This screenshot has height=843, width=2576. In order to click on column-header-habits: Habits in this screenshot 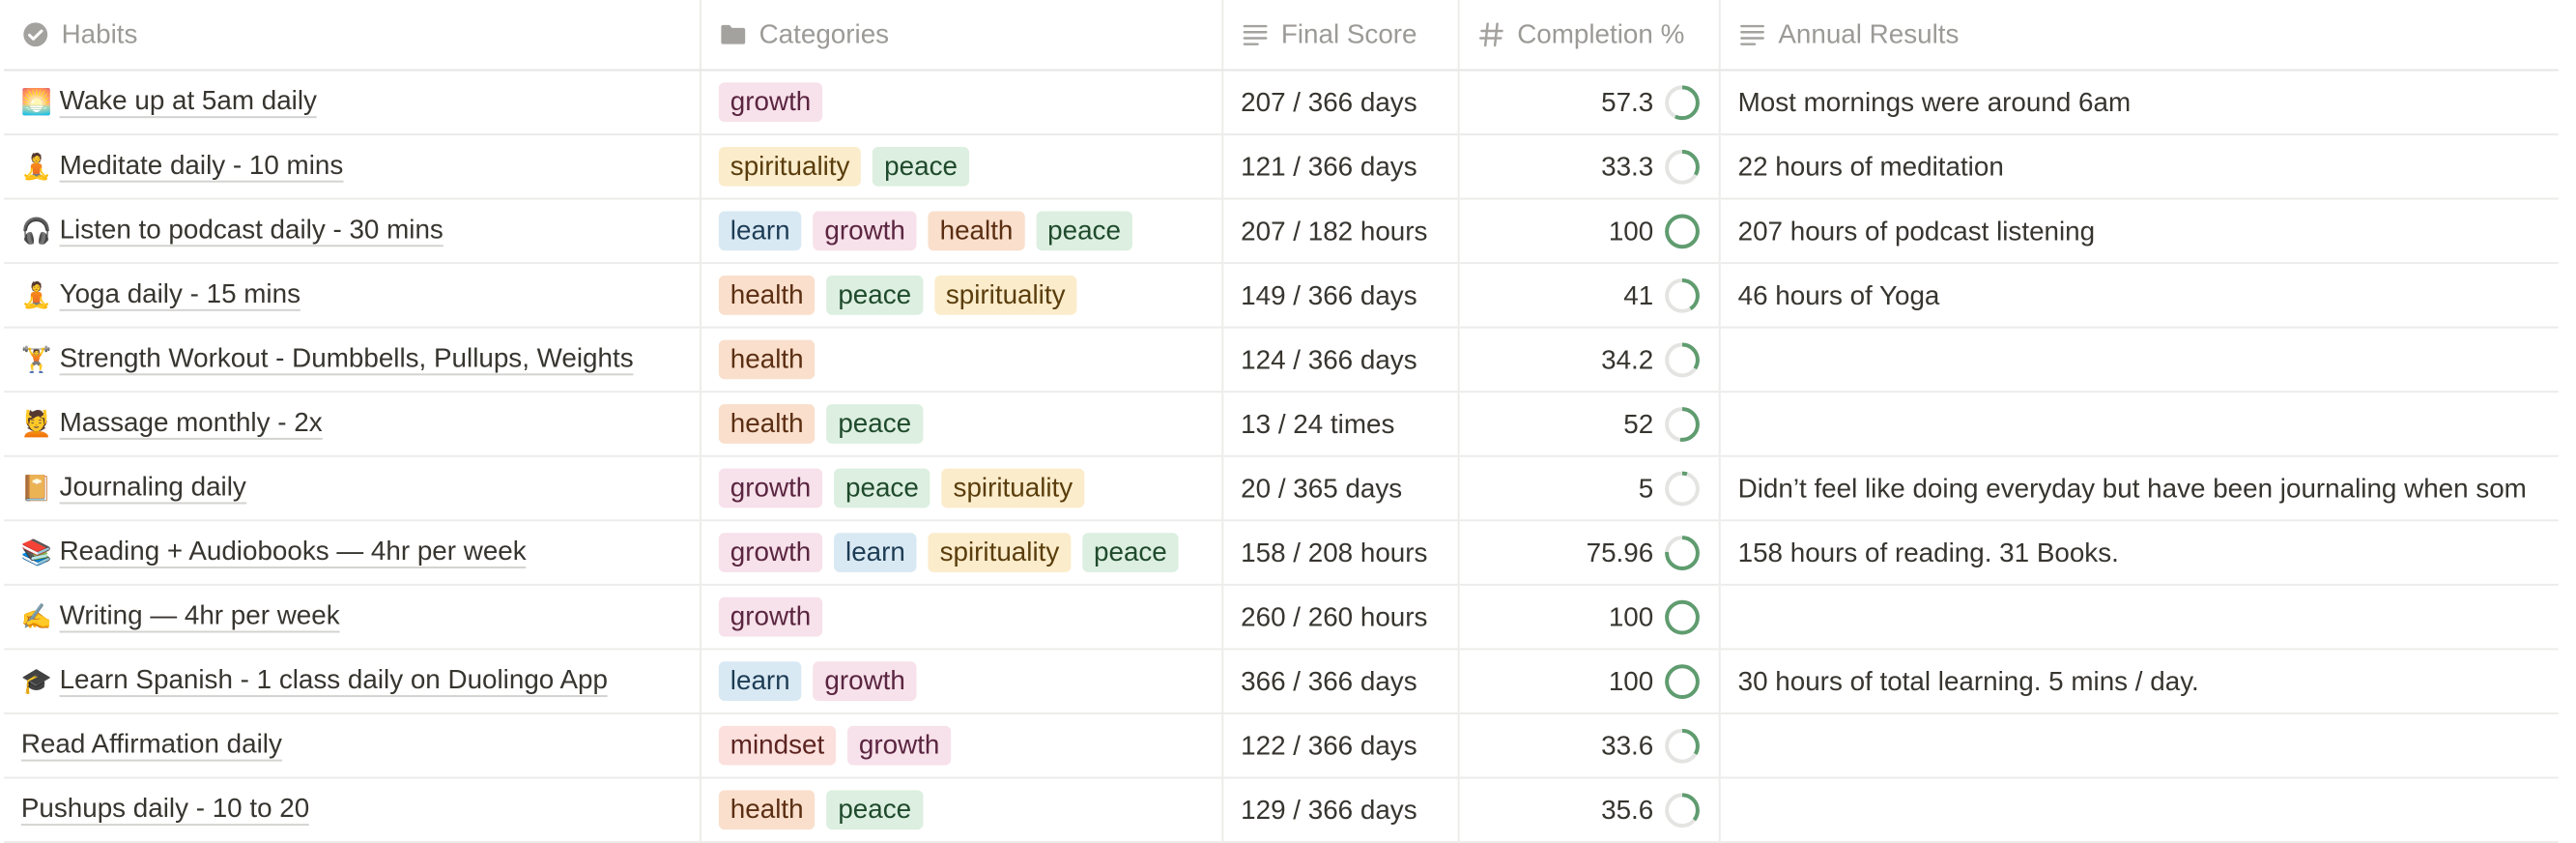, I will do `click(352, 36)`.